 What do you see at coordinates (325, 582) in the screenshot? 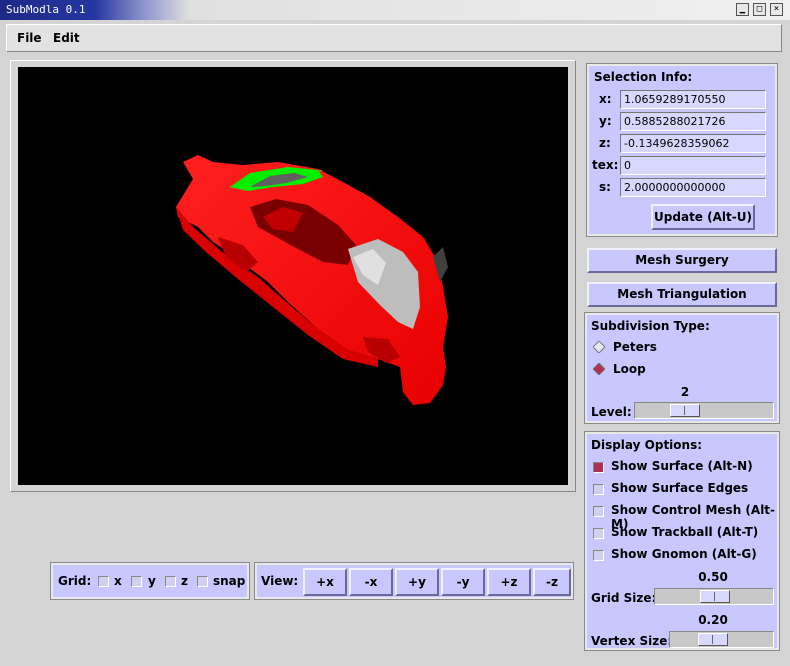
I see `view-plus-x-button: +x` at bounding box center [325, 582].